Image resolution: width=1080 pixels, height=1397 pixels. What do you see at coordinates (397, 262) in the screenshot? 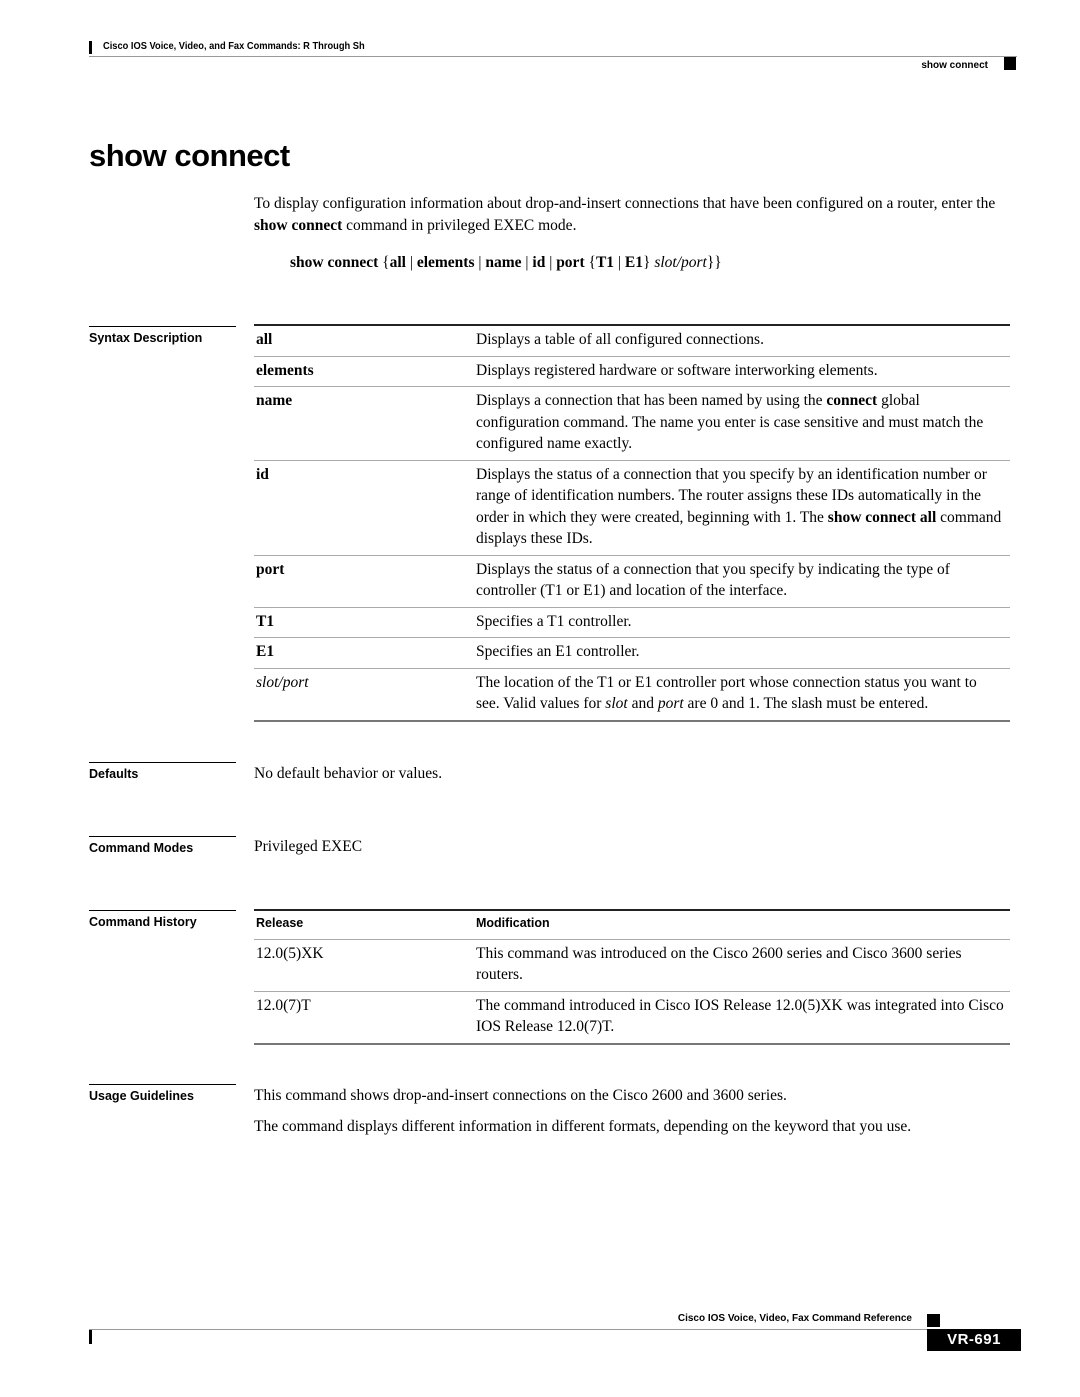
I see `syntax-keyword-all: all` at bounding box center [397, 262].